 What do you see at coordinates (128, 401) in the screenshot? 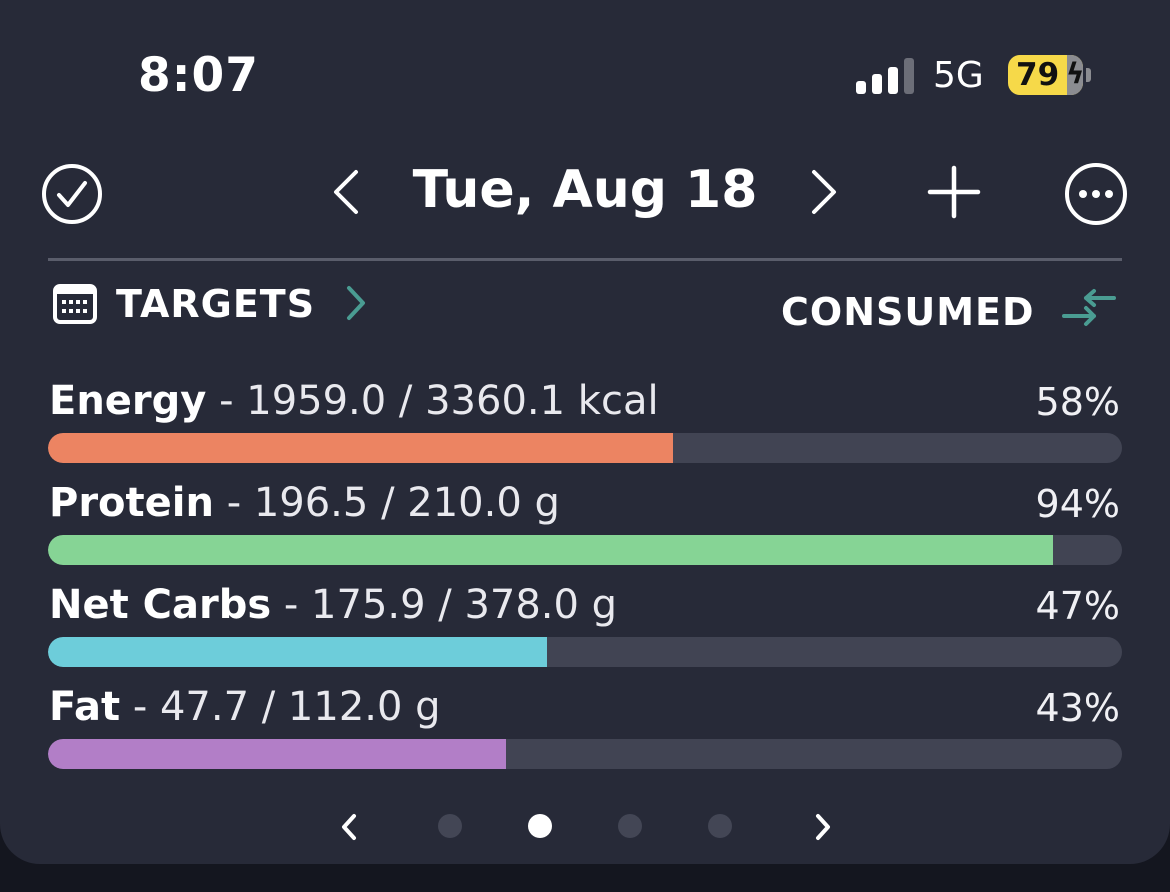
I see `nutrient-name: Energy` at bounding box center [128, 401].